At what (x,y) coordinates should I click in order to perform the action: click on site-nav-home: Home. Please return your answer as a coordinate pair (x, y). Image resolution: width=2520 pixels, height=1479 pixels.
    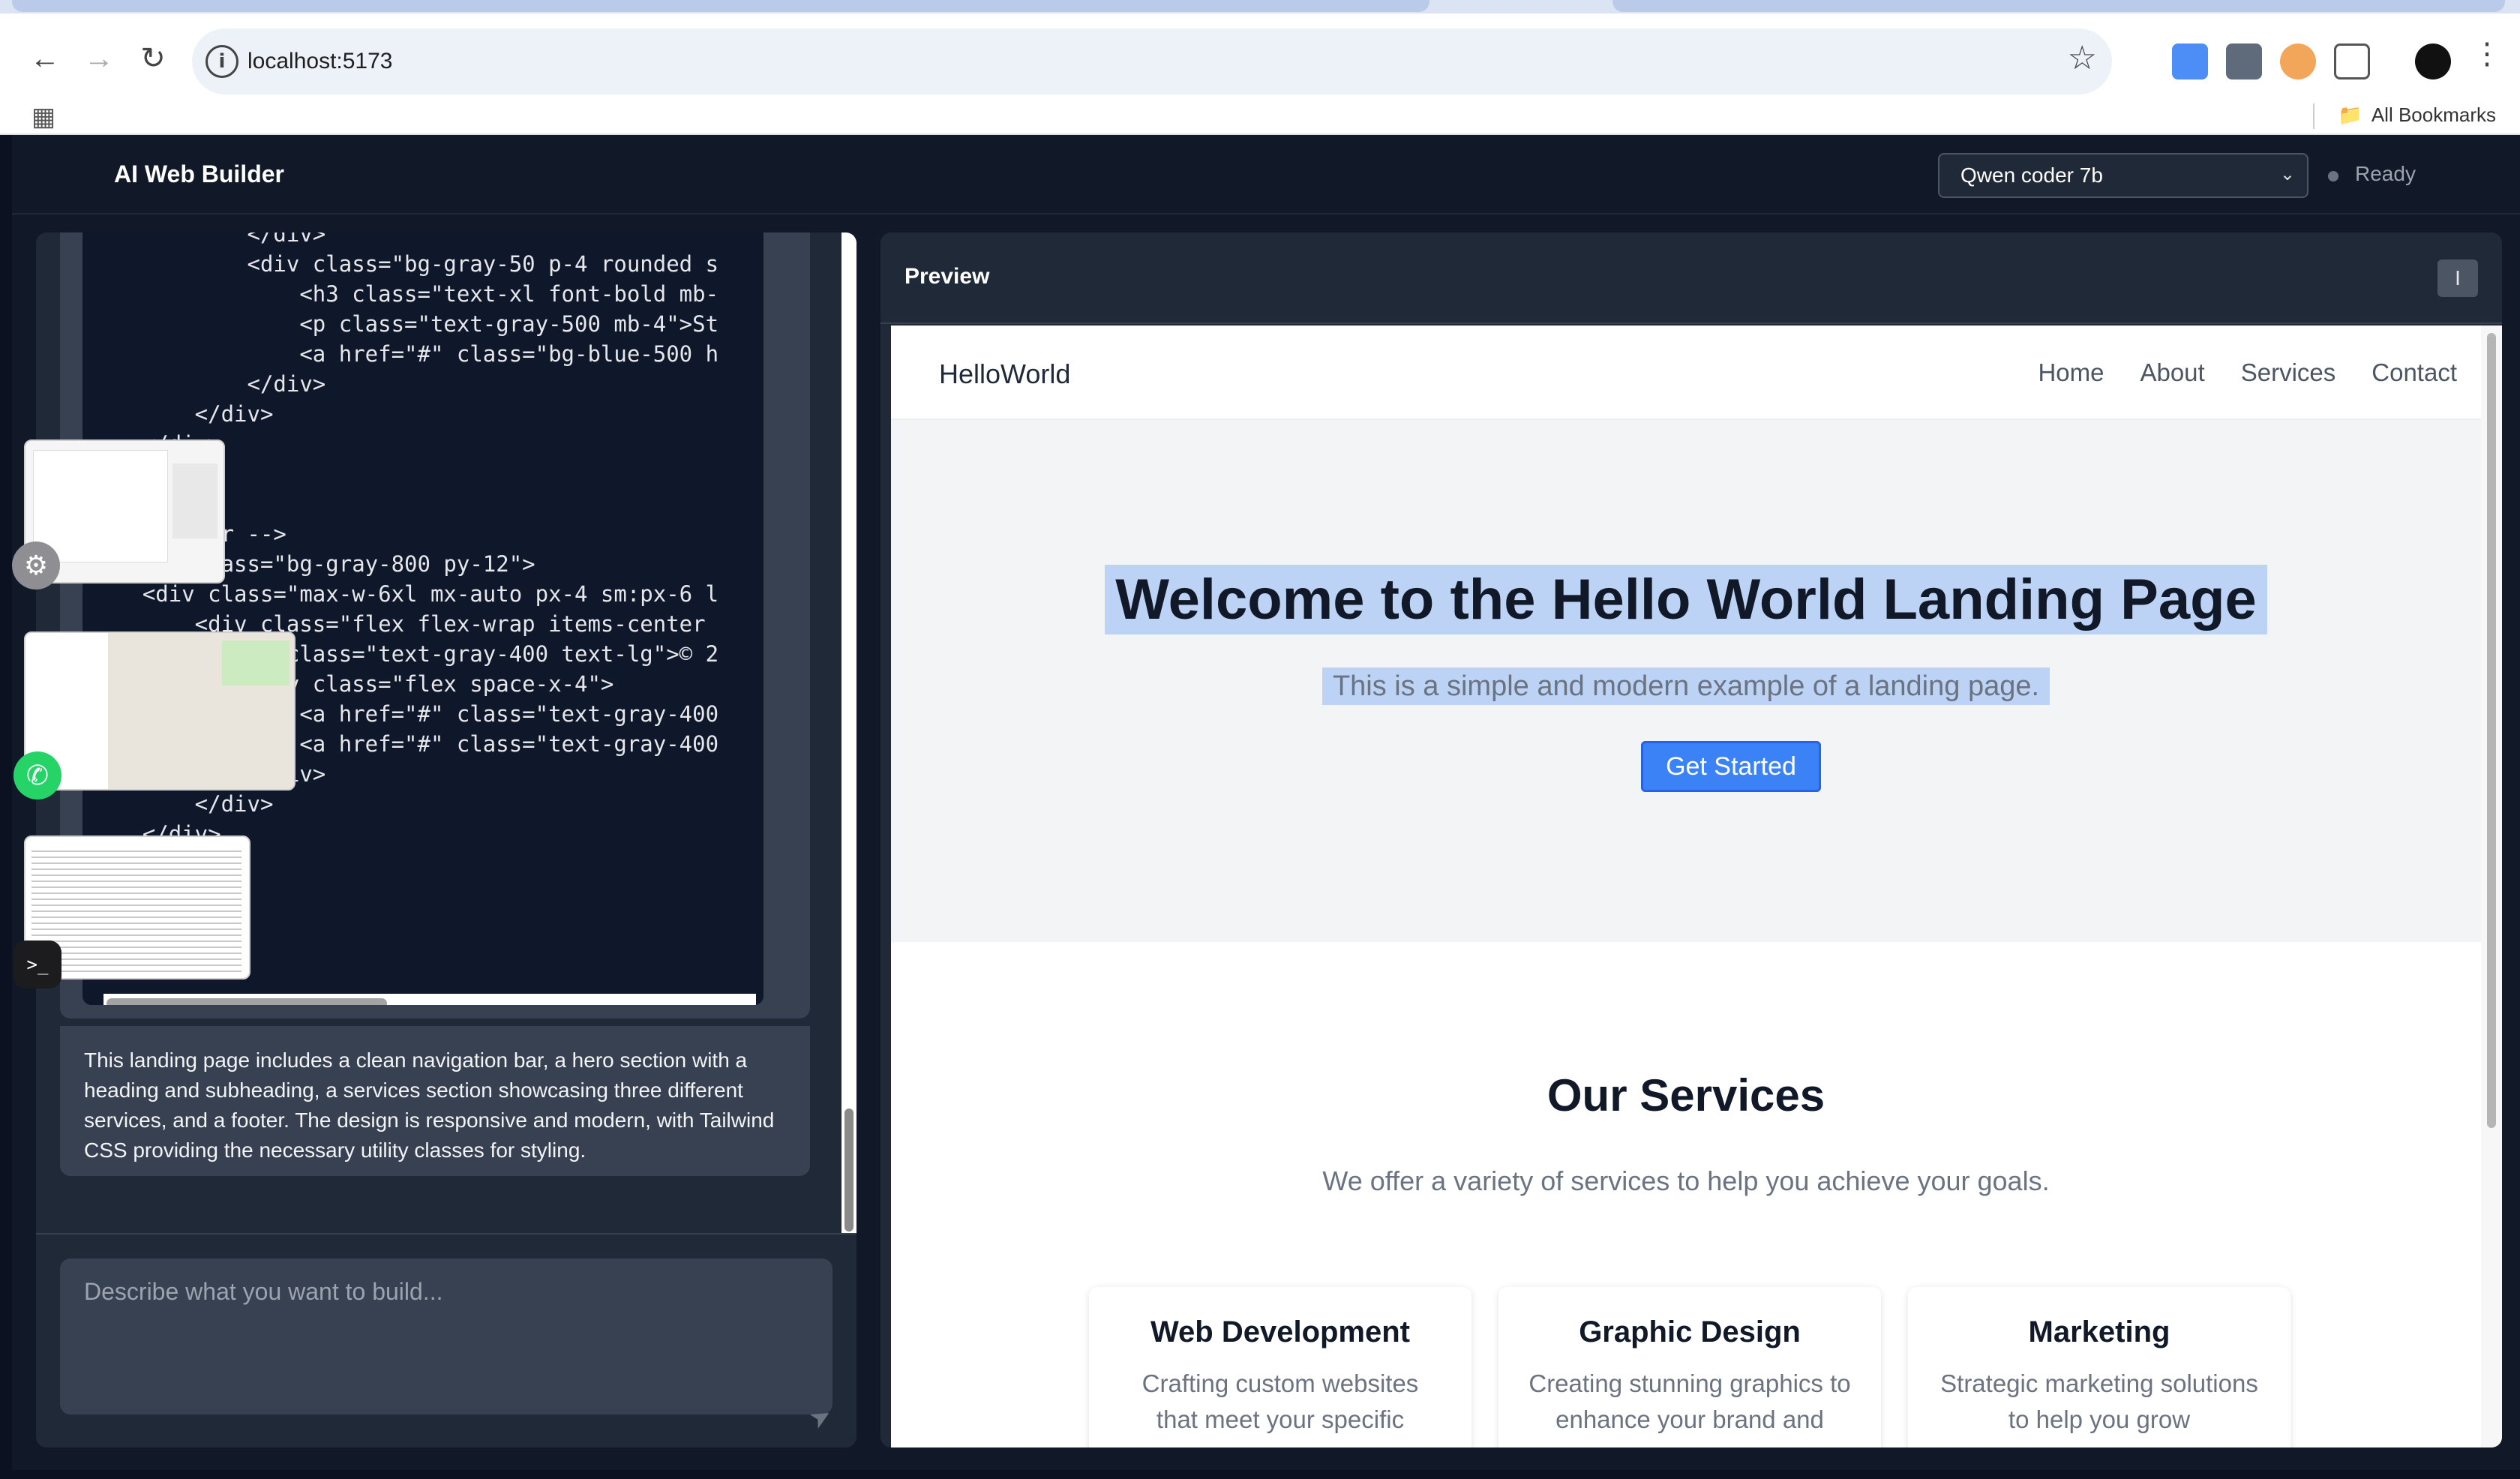
    Looking at the image, I should click on (2071, 372).